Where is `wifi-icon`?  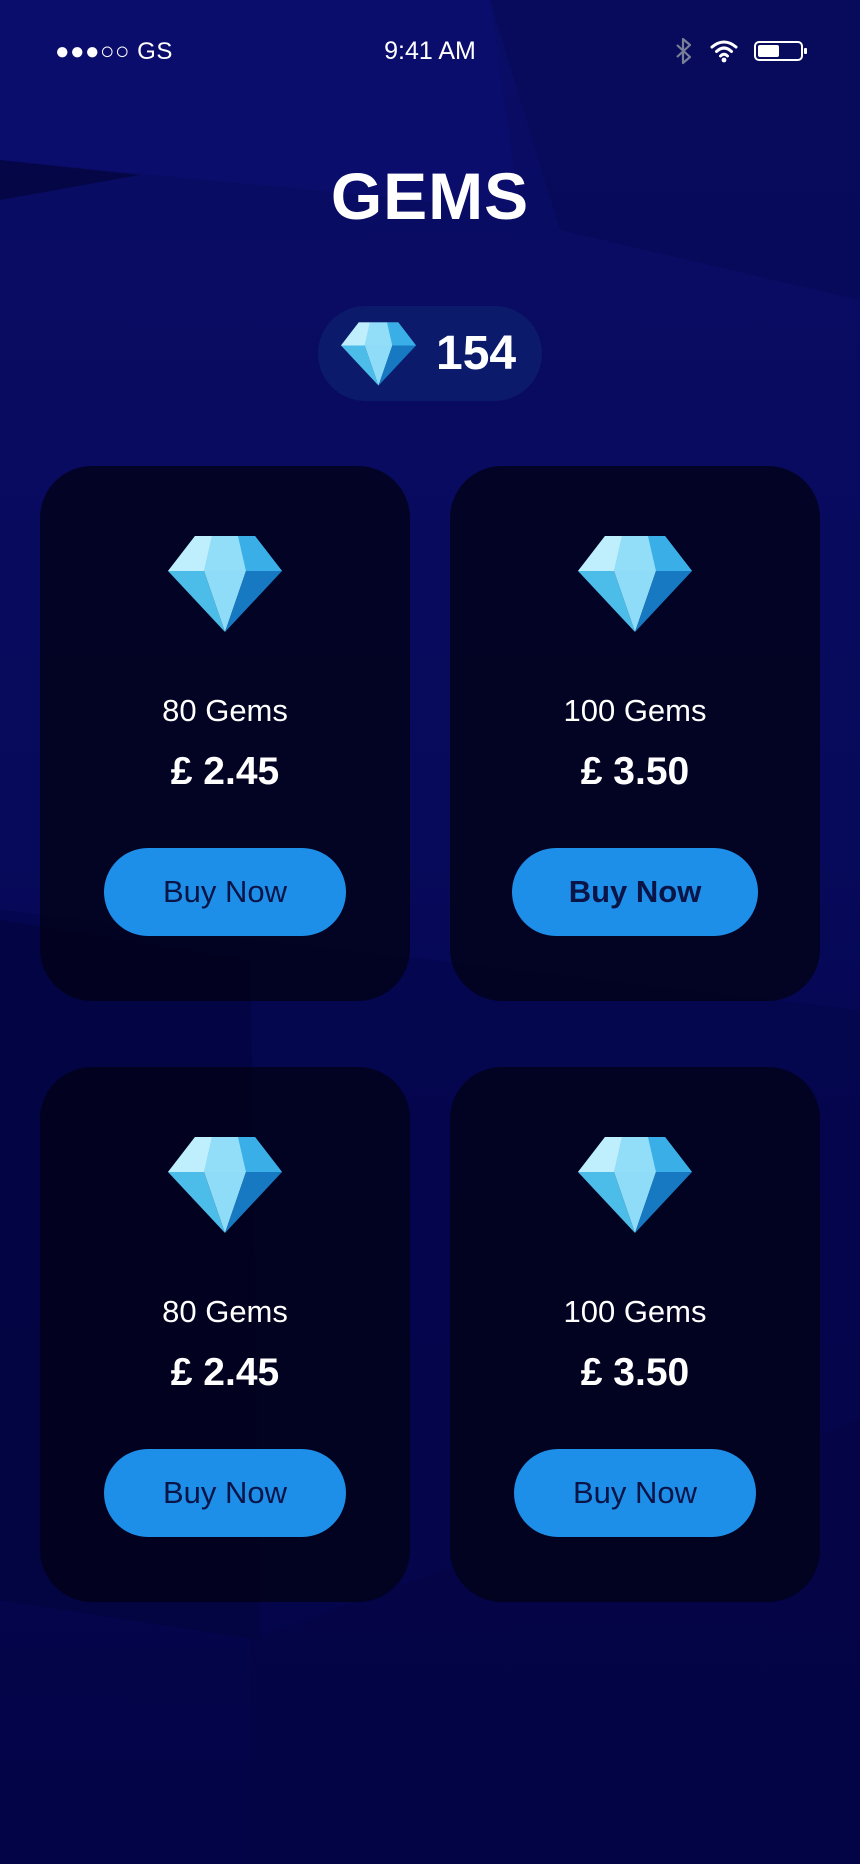
wifi-icon is located at coordinates (724, 53).